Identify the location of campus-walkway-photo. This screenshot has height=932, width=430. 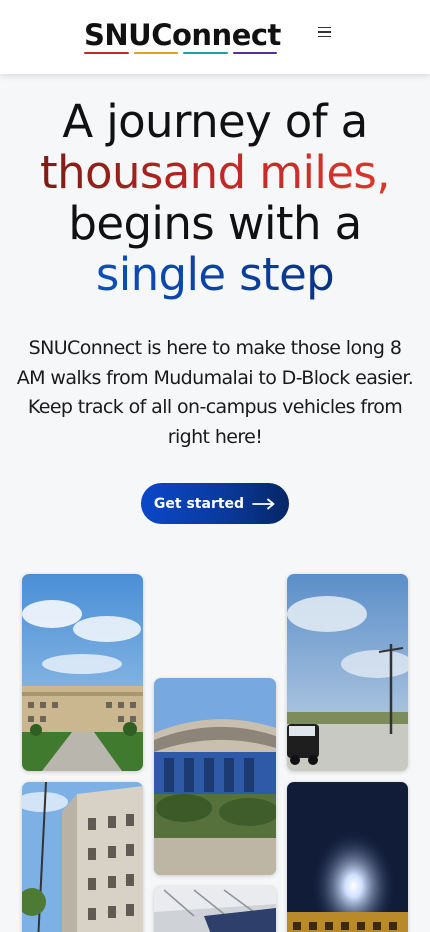
(82, 672).